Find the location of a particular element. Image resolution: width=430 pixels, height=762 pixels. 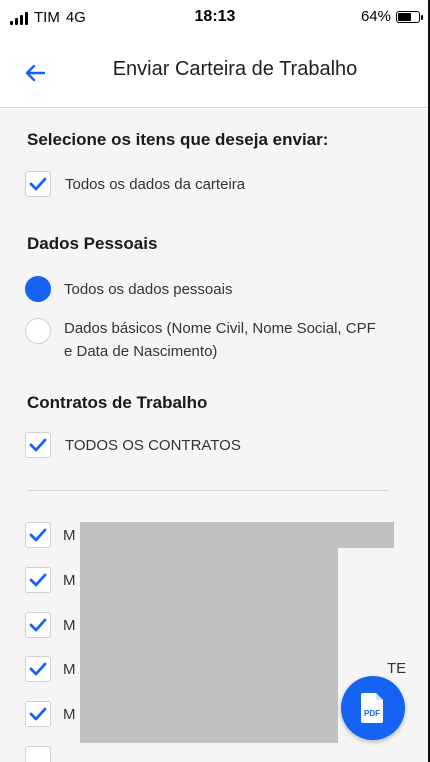

export-pdf-button: PDF is located at coordinates (373, 708).